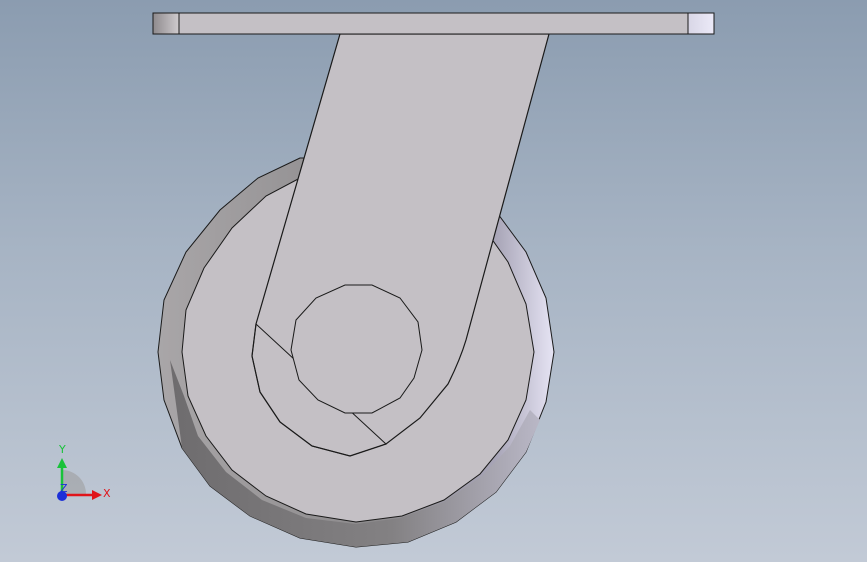 Image resolution: width=867 pixels, height=562 pixels. Describe the element at coordinates (62, 463) in the screenshot. I see `y-axis-arrow` at that location.